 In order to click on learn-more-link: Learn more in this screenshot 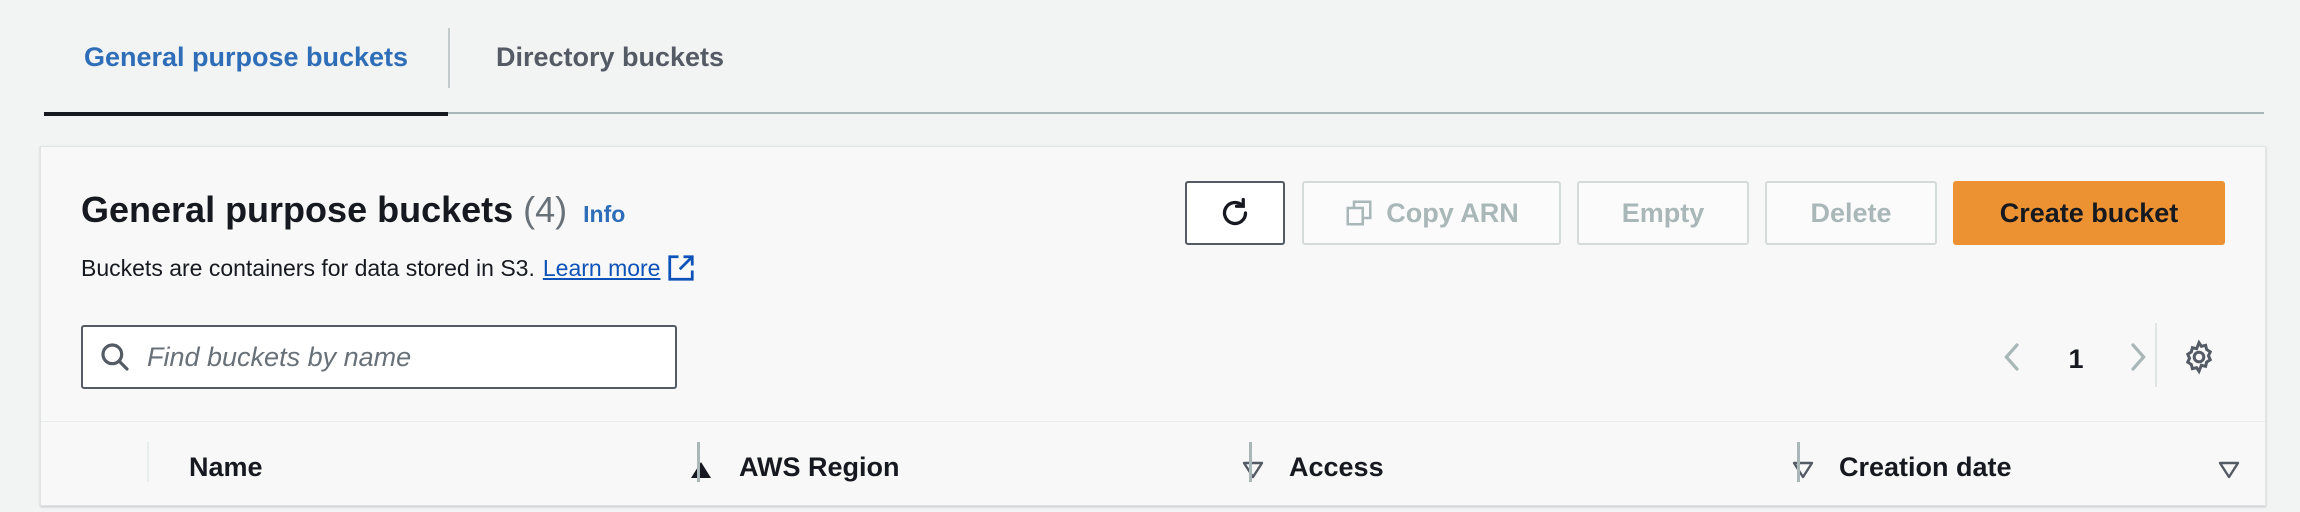, I will do `click(620, 268)`.